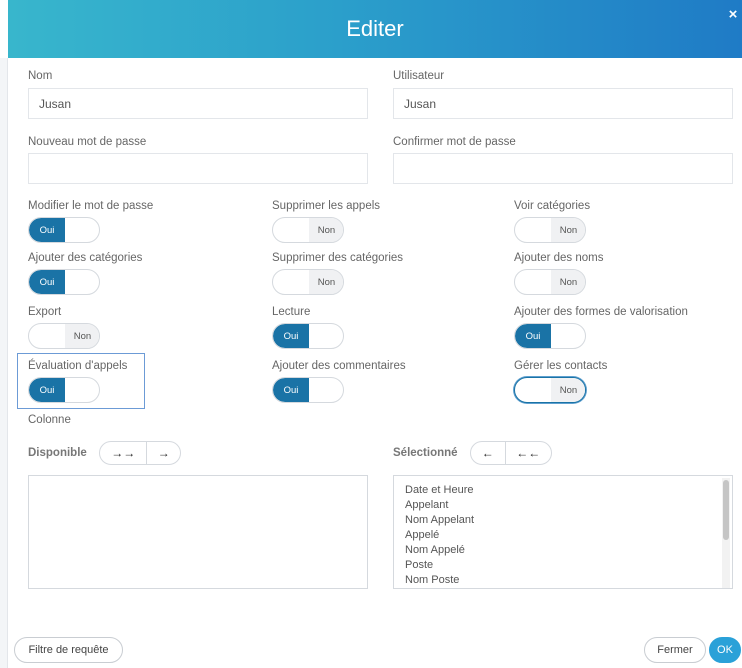 The image size is (742, 668). I want to click on nouveau-mdp-field, so click(198, 168).